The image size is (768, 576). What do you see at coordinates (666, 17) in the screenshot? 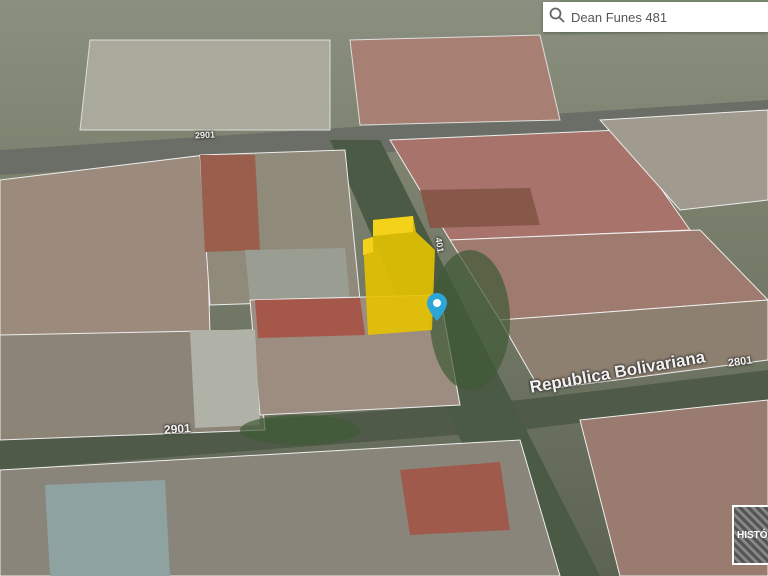
I see `search-input` at bounding box center [666, 17].